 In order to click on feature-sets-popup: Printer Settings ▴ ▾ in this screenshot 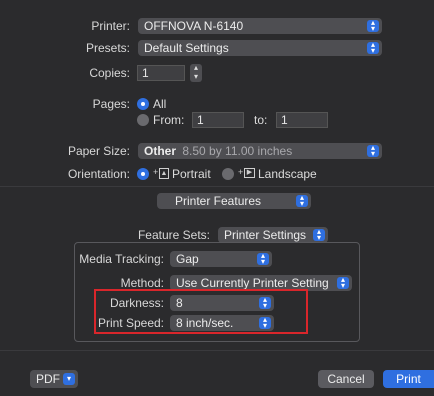, I will do `click(273, 235)`.